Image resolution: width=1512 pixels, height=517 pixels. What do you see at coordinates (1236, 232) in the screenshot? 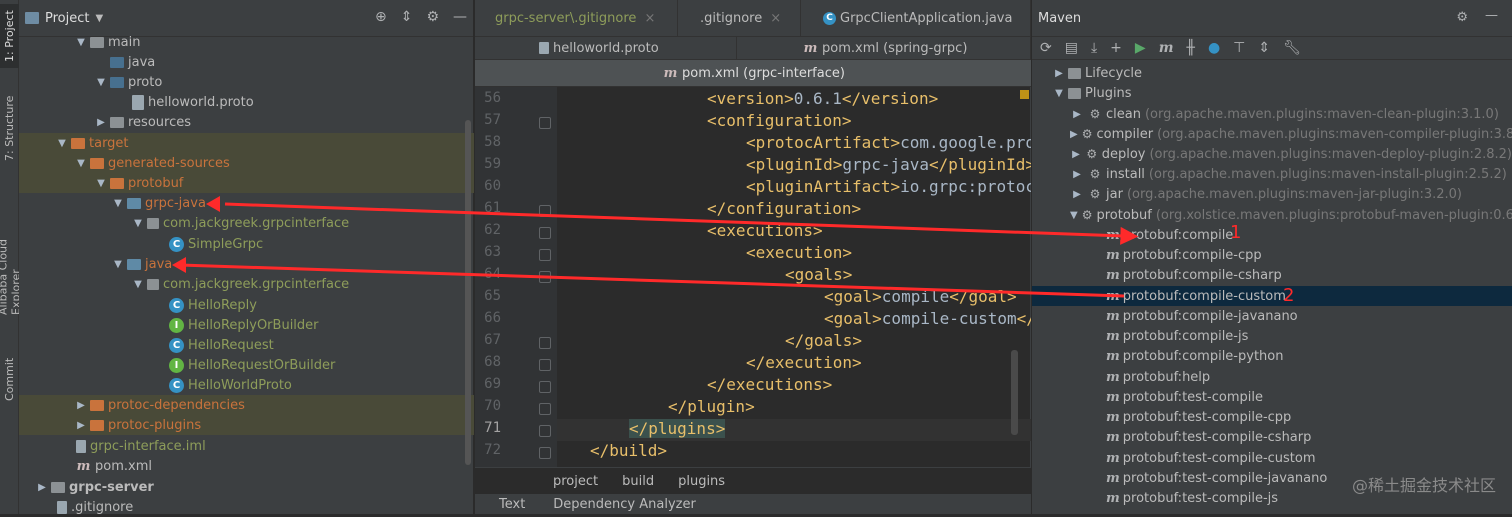
I see `annotation-number-1: 1` at bounding box center [1236, 232].